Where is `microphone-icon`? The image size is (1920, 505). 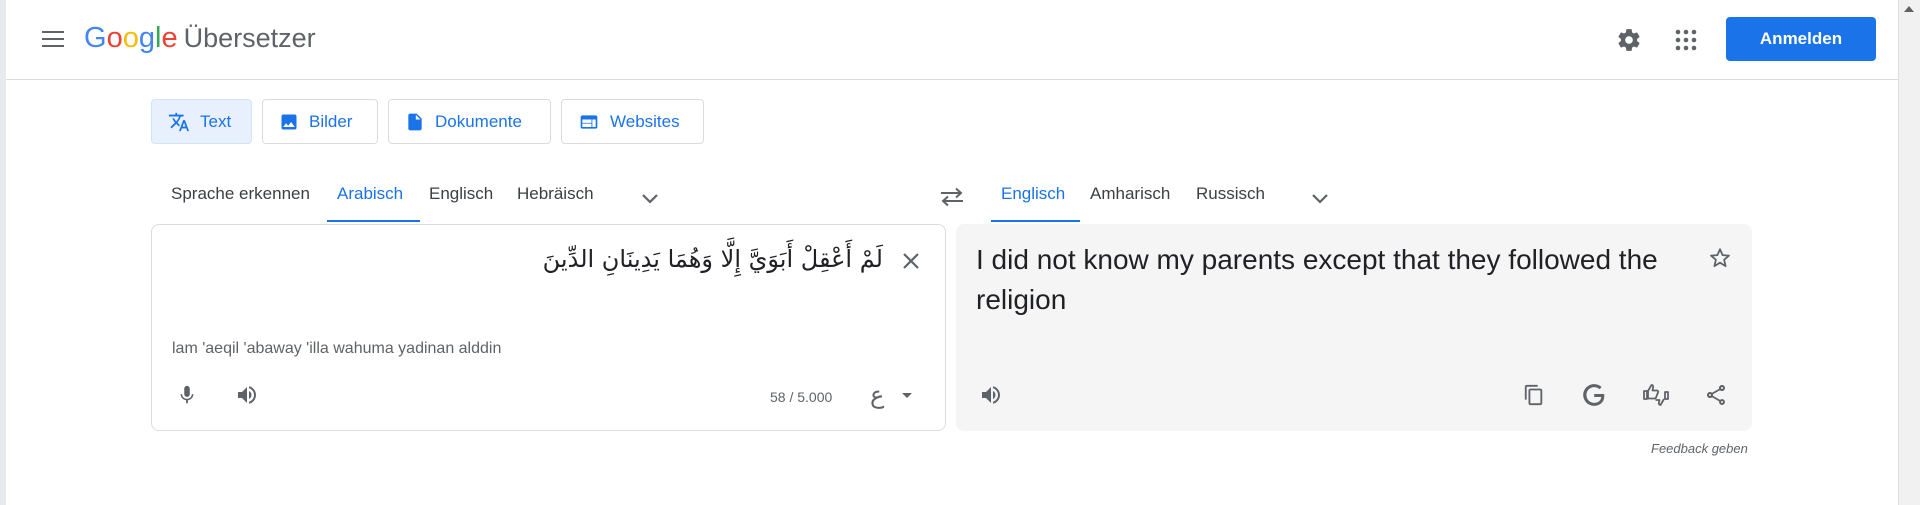
microphone-icon is located at coordinates (187, 394).